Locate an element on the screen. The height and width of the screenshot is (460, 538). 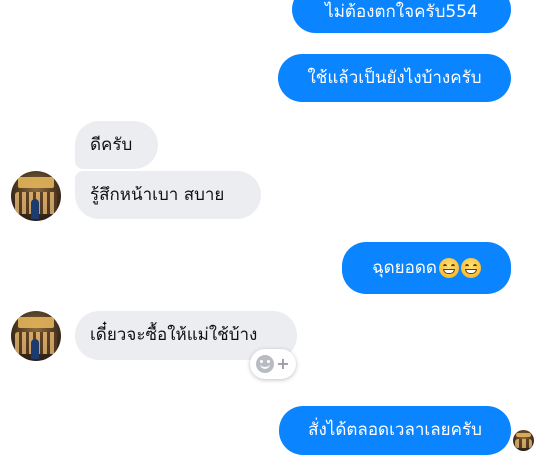
incoming-message: รู้สึกหน้าเบา สบาย is located at coordinates (168, 195).